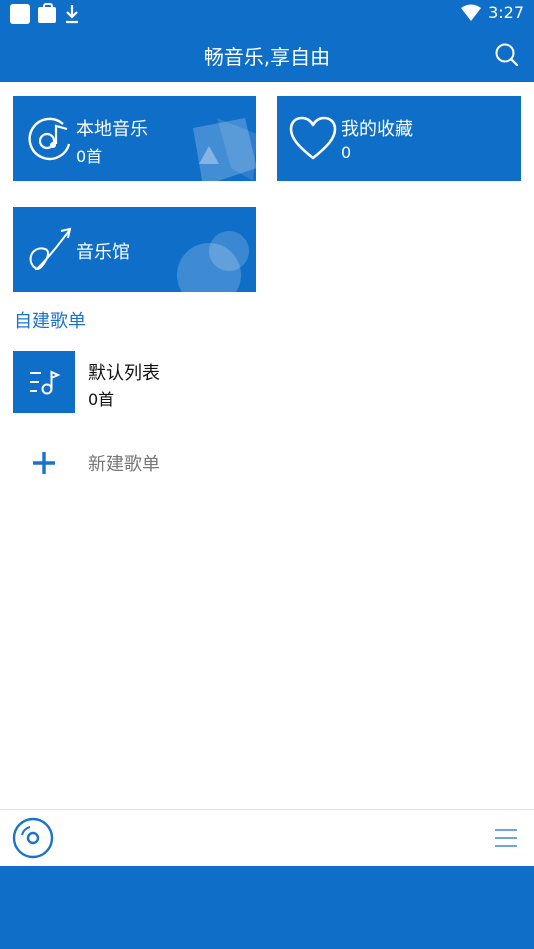 The width and height of the screenshot is (534, 949). I want to click on favorites-card: 我的收藏 0, so click(399, 138).